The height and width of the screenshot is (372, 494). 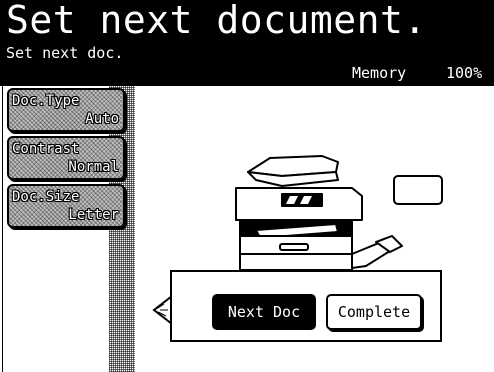 I want to click on contrast-button: Contrast Normal, so click(x=66, y=158).